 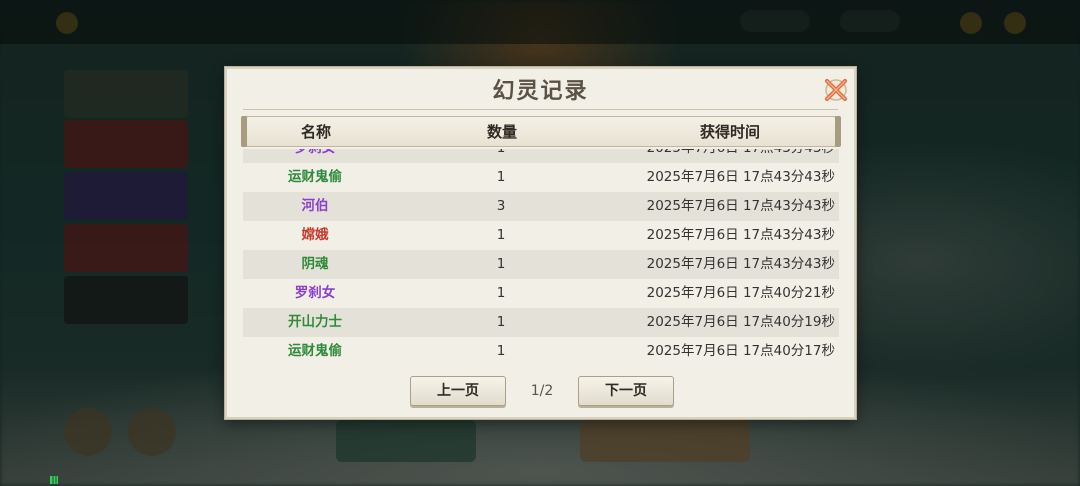 I want to click on header-time: 获得时间, so click(x=729, y=132).